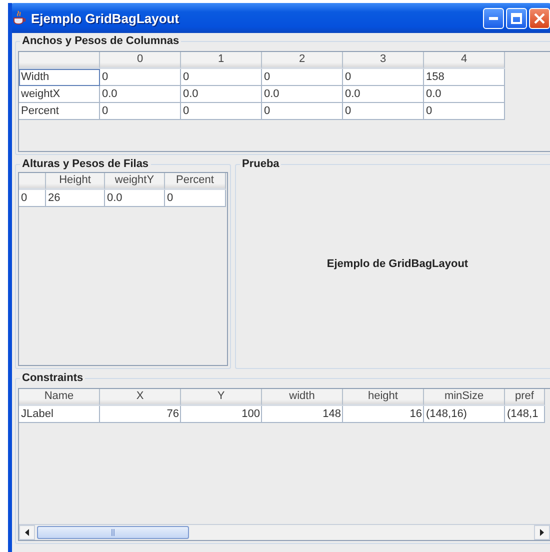 The image size is (550, 552). Describe the element at coordinates (284, 532) in the screenshot. I see `horizontal-scrollbar` at that location.